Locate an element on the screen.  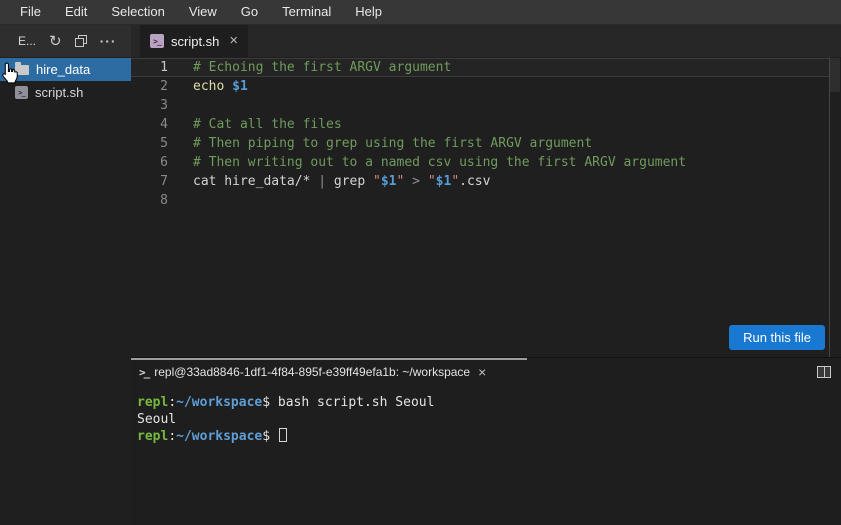
run-file-button: Run this file is located at coordinates (777, 337).